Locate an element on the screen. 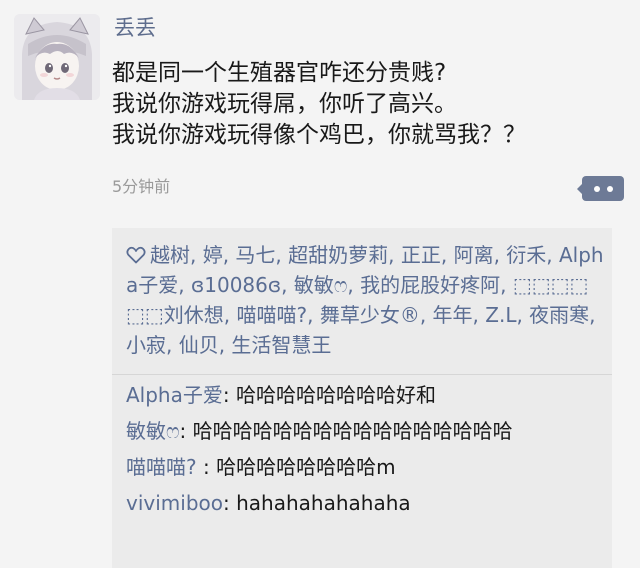 This screenshot has height=568, width=640. comment-text: 哈哈哈哈哈哈哈哈m is located at coordinates (306, 467).